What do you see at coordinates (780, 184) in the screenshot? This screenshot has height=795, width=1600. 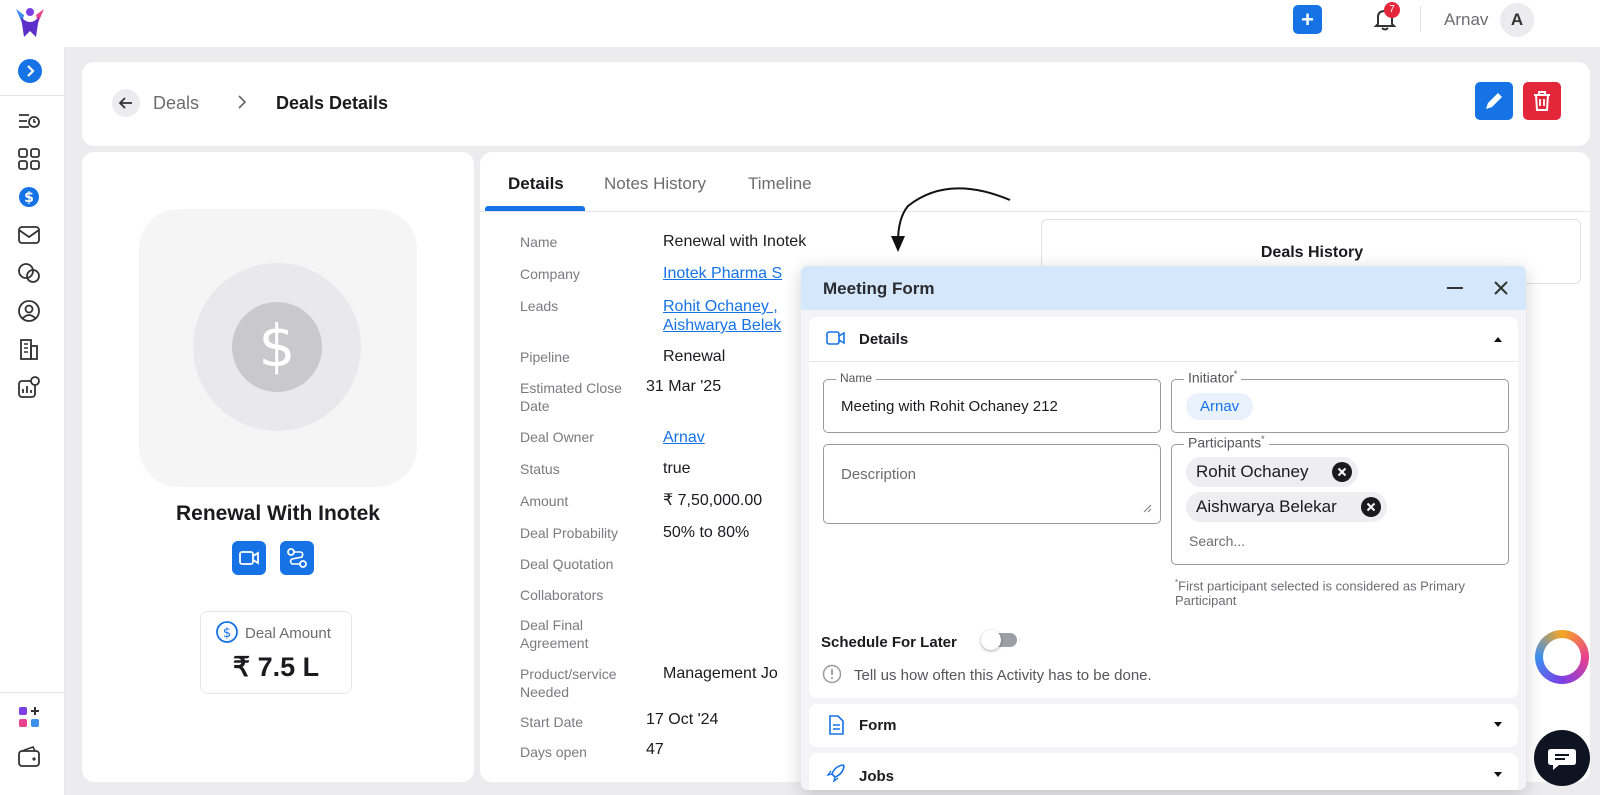 I see `tab-timeline: Timeline` at bounding box center [780, 184].